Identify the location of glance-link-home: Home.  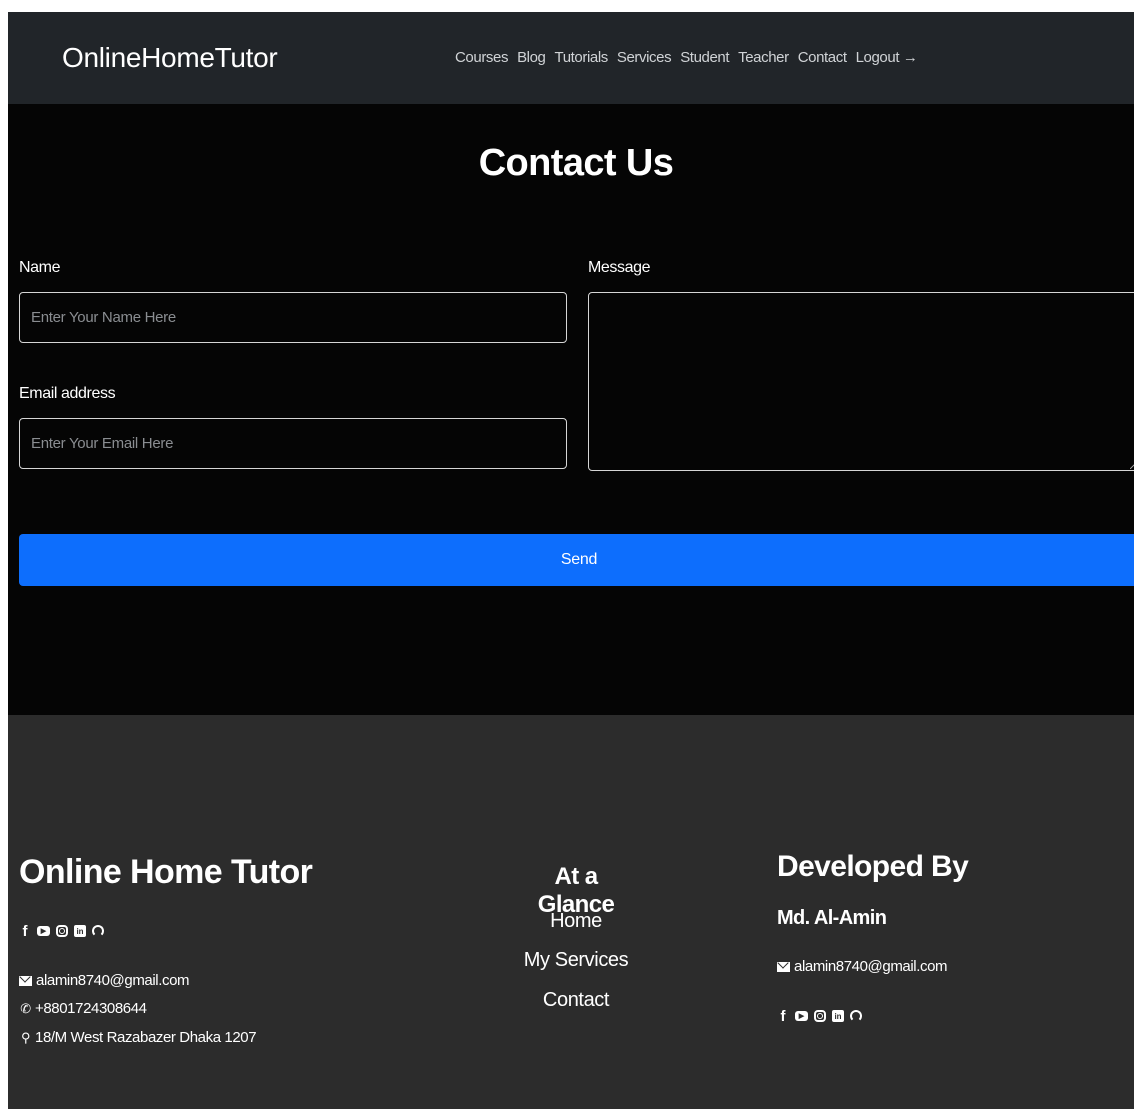
(576, 921).